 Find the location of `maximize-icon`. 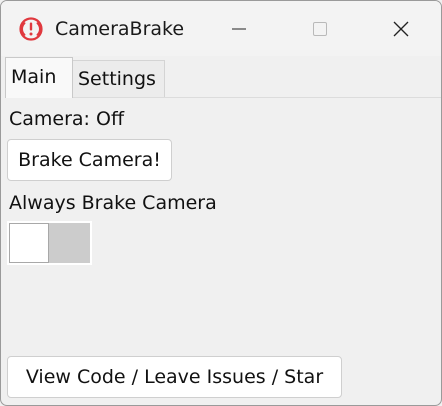

maximize-icon is located at coordinates (320, 28).